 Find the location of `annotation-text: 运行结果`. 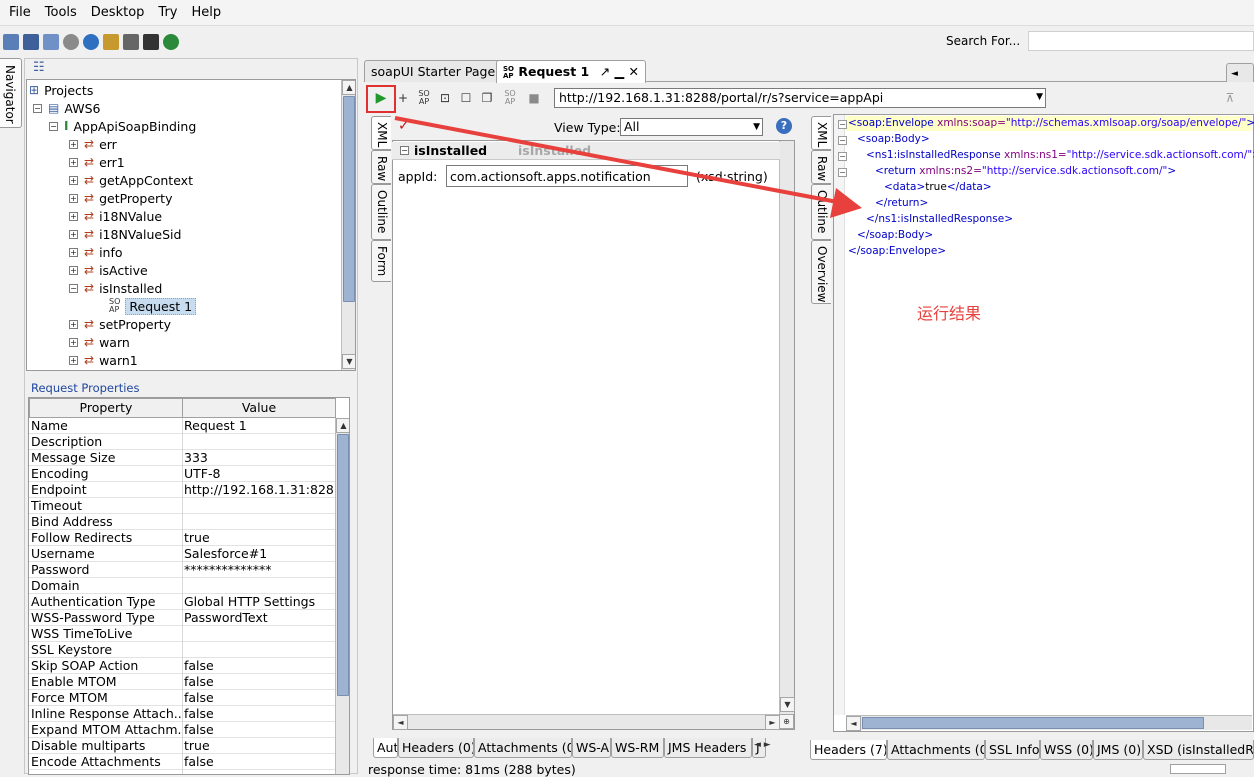

annotation-text: 运行结果 is located at coordinates (949, 313).